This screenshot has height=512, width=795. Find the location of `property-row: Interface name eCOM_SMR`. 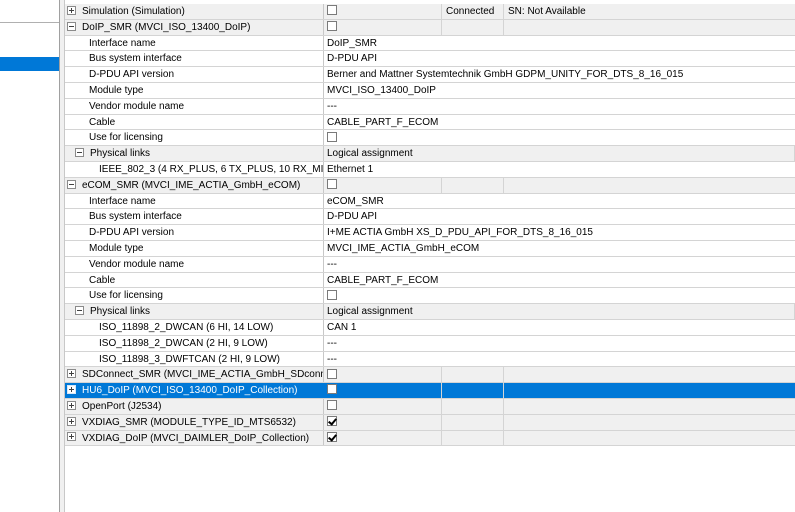

property-row: Interface name eCOM_SMR is located at coordinates (430, 201).